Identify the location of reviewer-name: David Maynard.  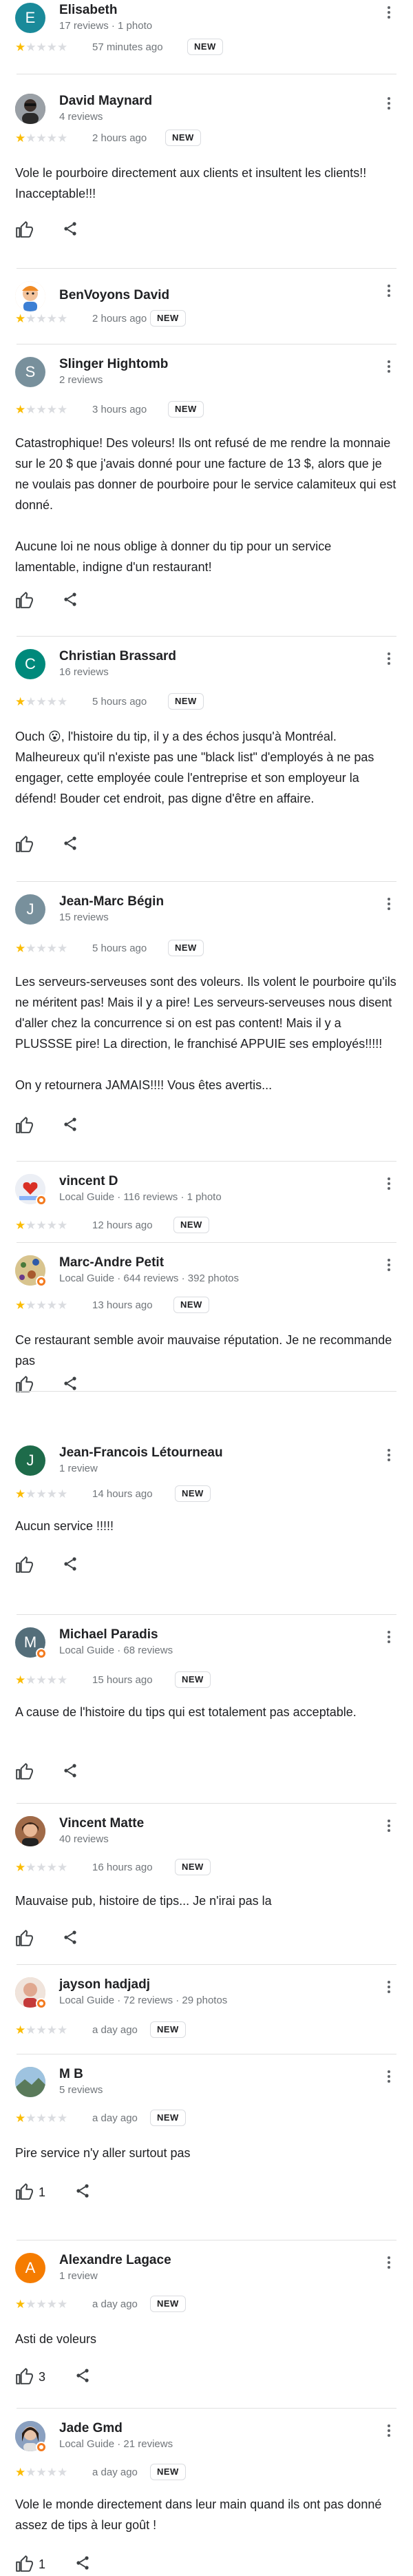
(105, 101).